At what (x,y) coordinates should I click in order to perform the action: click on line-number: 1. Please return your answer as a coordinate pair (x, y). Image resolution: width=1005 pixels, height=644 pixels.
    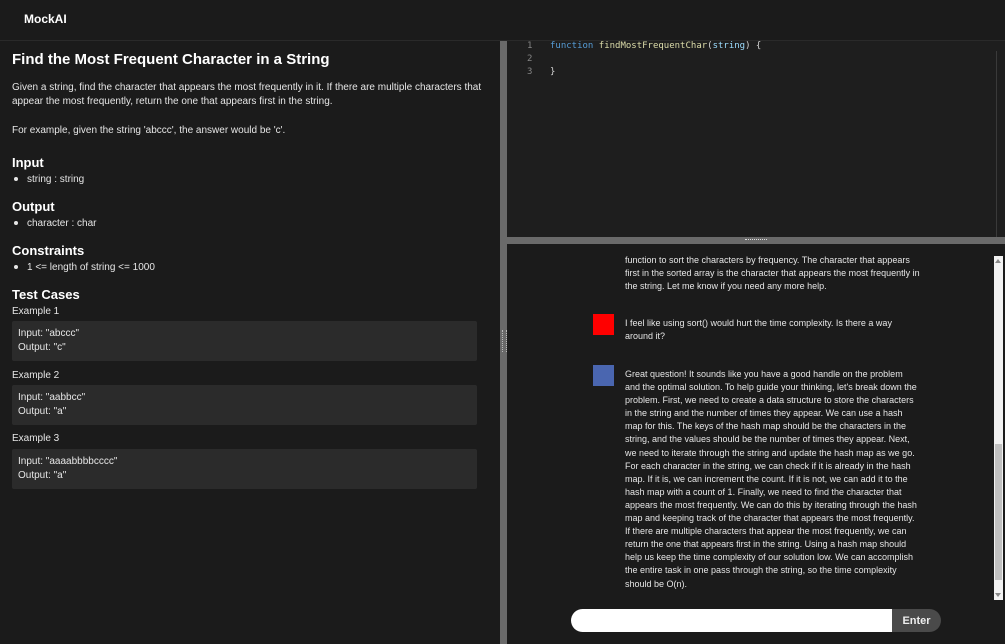
    Looking at the image, I should click on (530, 46).